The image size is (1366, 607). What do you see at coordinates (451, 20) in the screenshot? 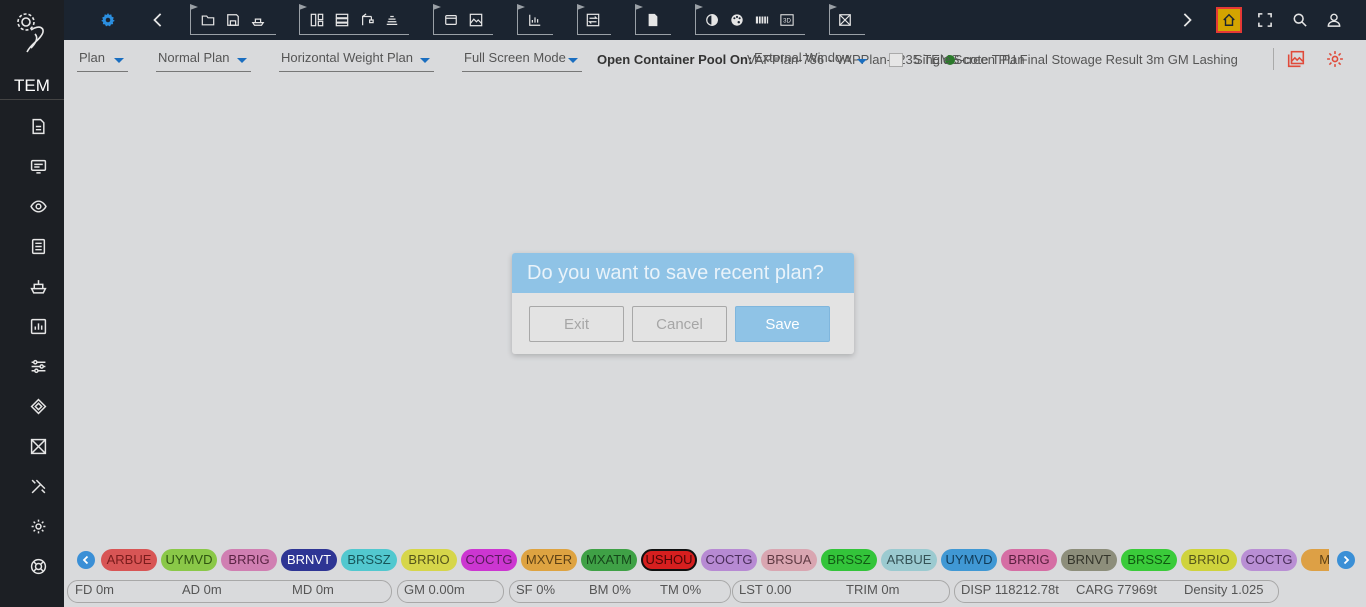
I see `window-icon` at bounding box center [451, 20].